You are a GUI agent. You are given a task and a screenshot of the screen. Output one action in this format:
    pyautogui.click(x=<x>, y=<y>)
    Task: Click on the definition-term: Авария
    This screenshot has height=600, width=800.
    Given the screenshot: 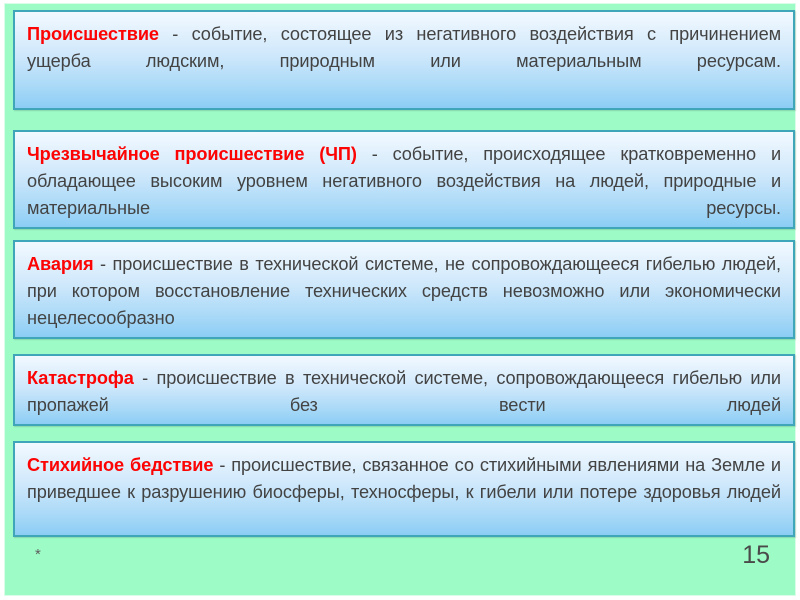 What is the action you would take?
    pyautogui.click(x=60, y=264)
    